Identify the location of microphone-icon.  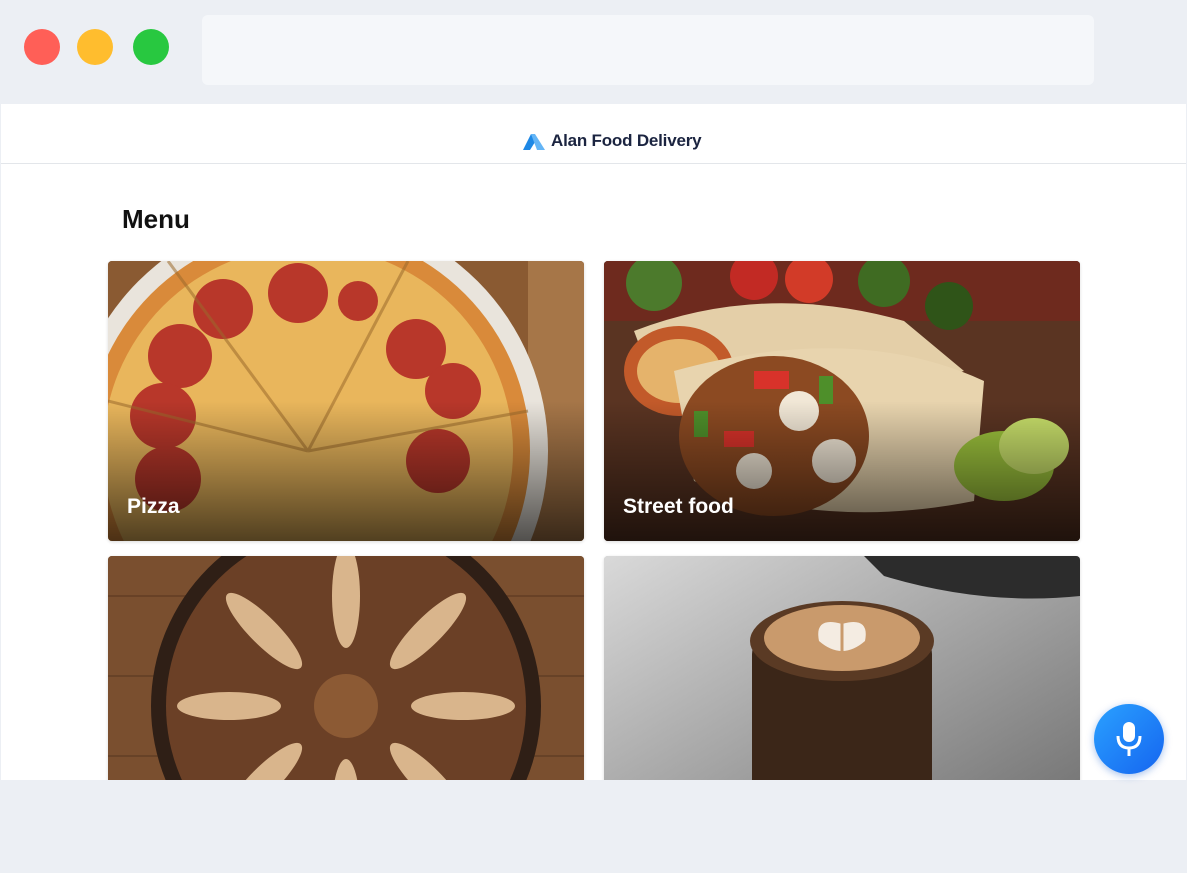
(1129, 739).